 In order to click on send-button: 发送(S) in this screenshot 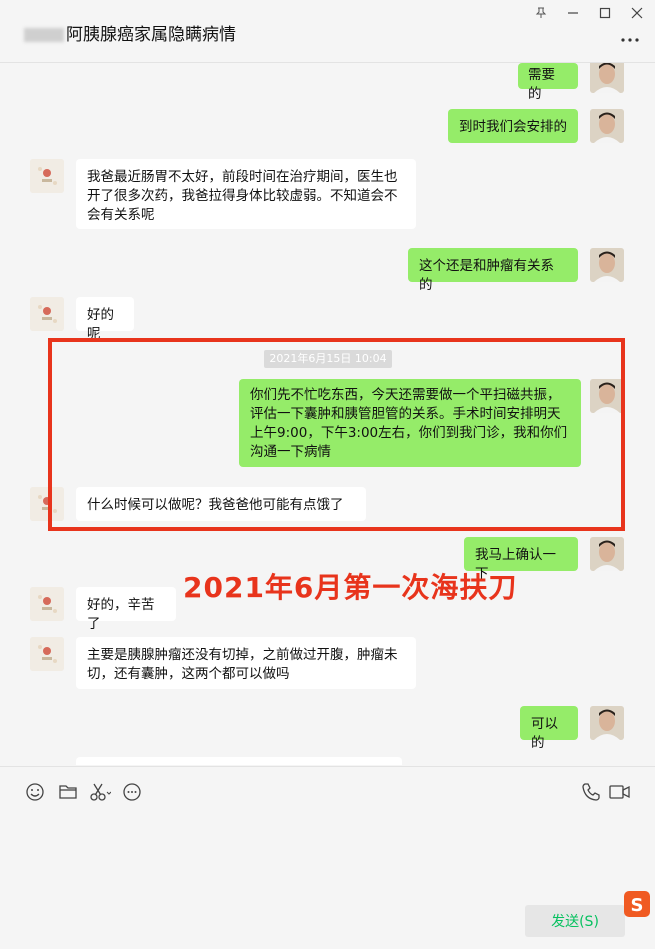, I will do `click(575, 921)`.